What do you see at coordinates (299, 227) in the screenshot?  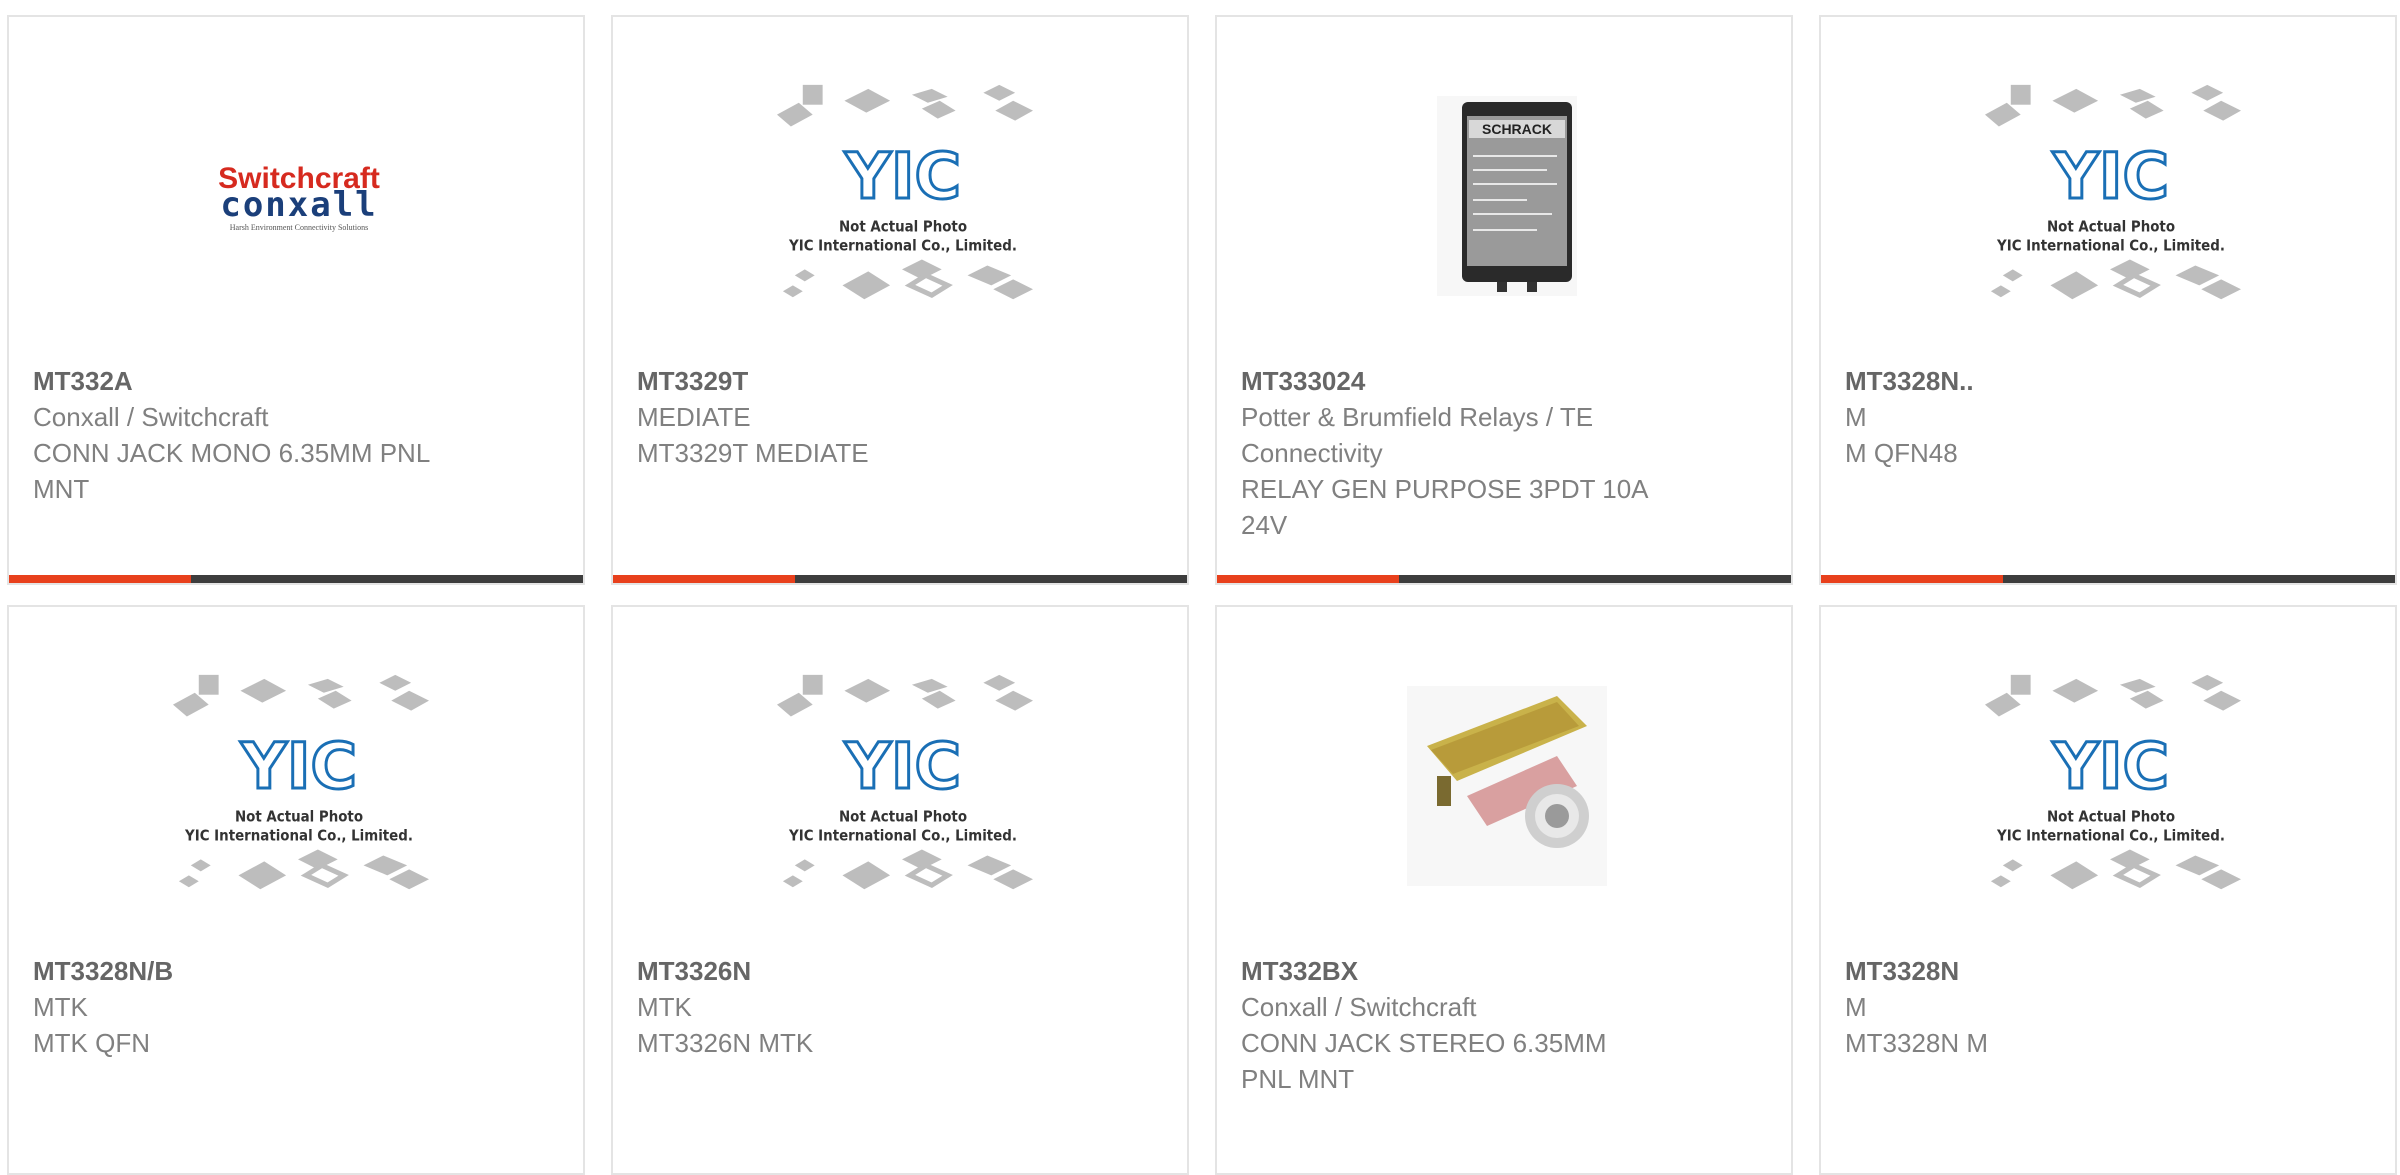 I see `logo-tagline: Harsh Environment Connectivity Solutions` at bounding box center [299, 227].